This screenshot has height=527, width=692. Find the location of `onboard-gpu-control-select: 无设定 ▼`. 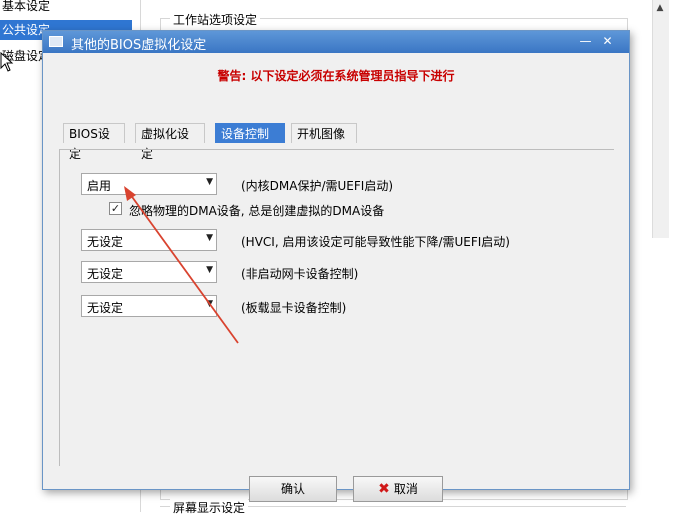

onboard-gpu-control-select: 无设定 ▼ is located at coordinates (149, 306).